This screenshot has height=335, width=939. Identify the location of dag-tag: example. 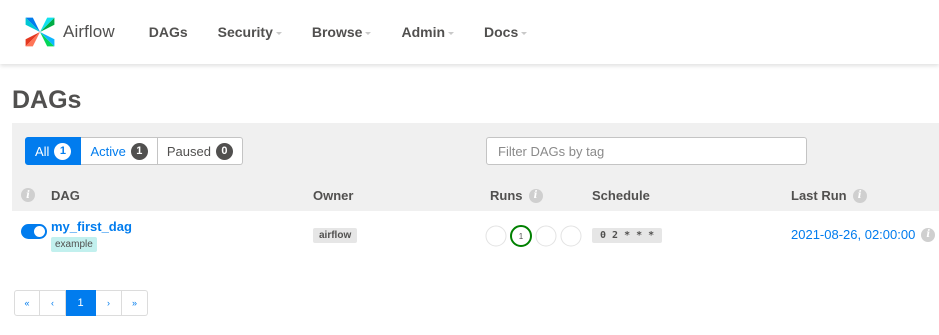
(74, 244).